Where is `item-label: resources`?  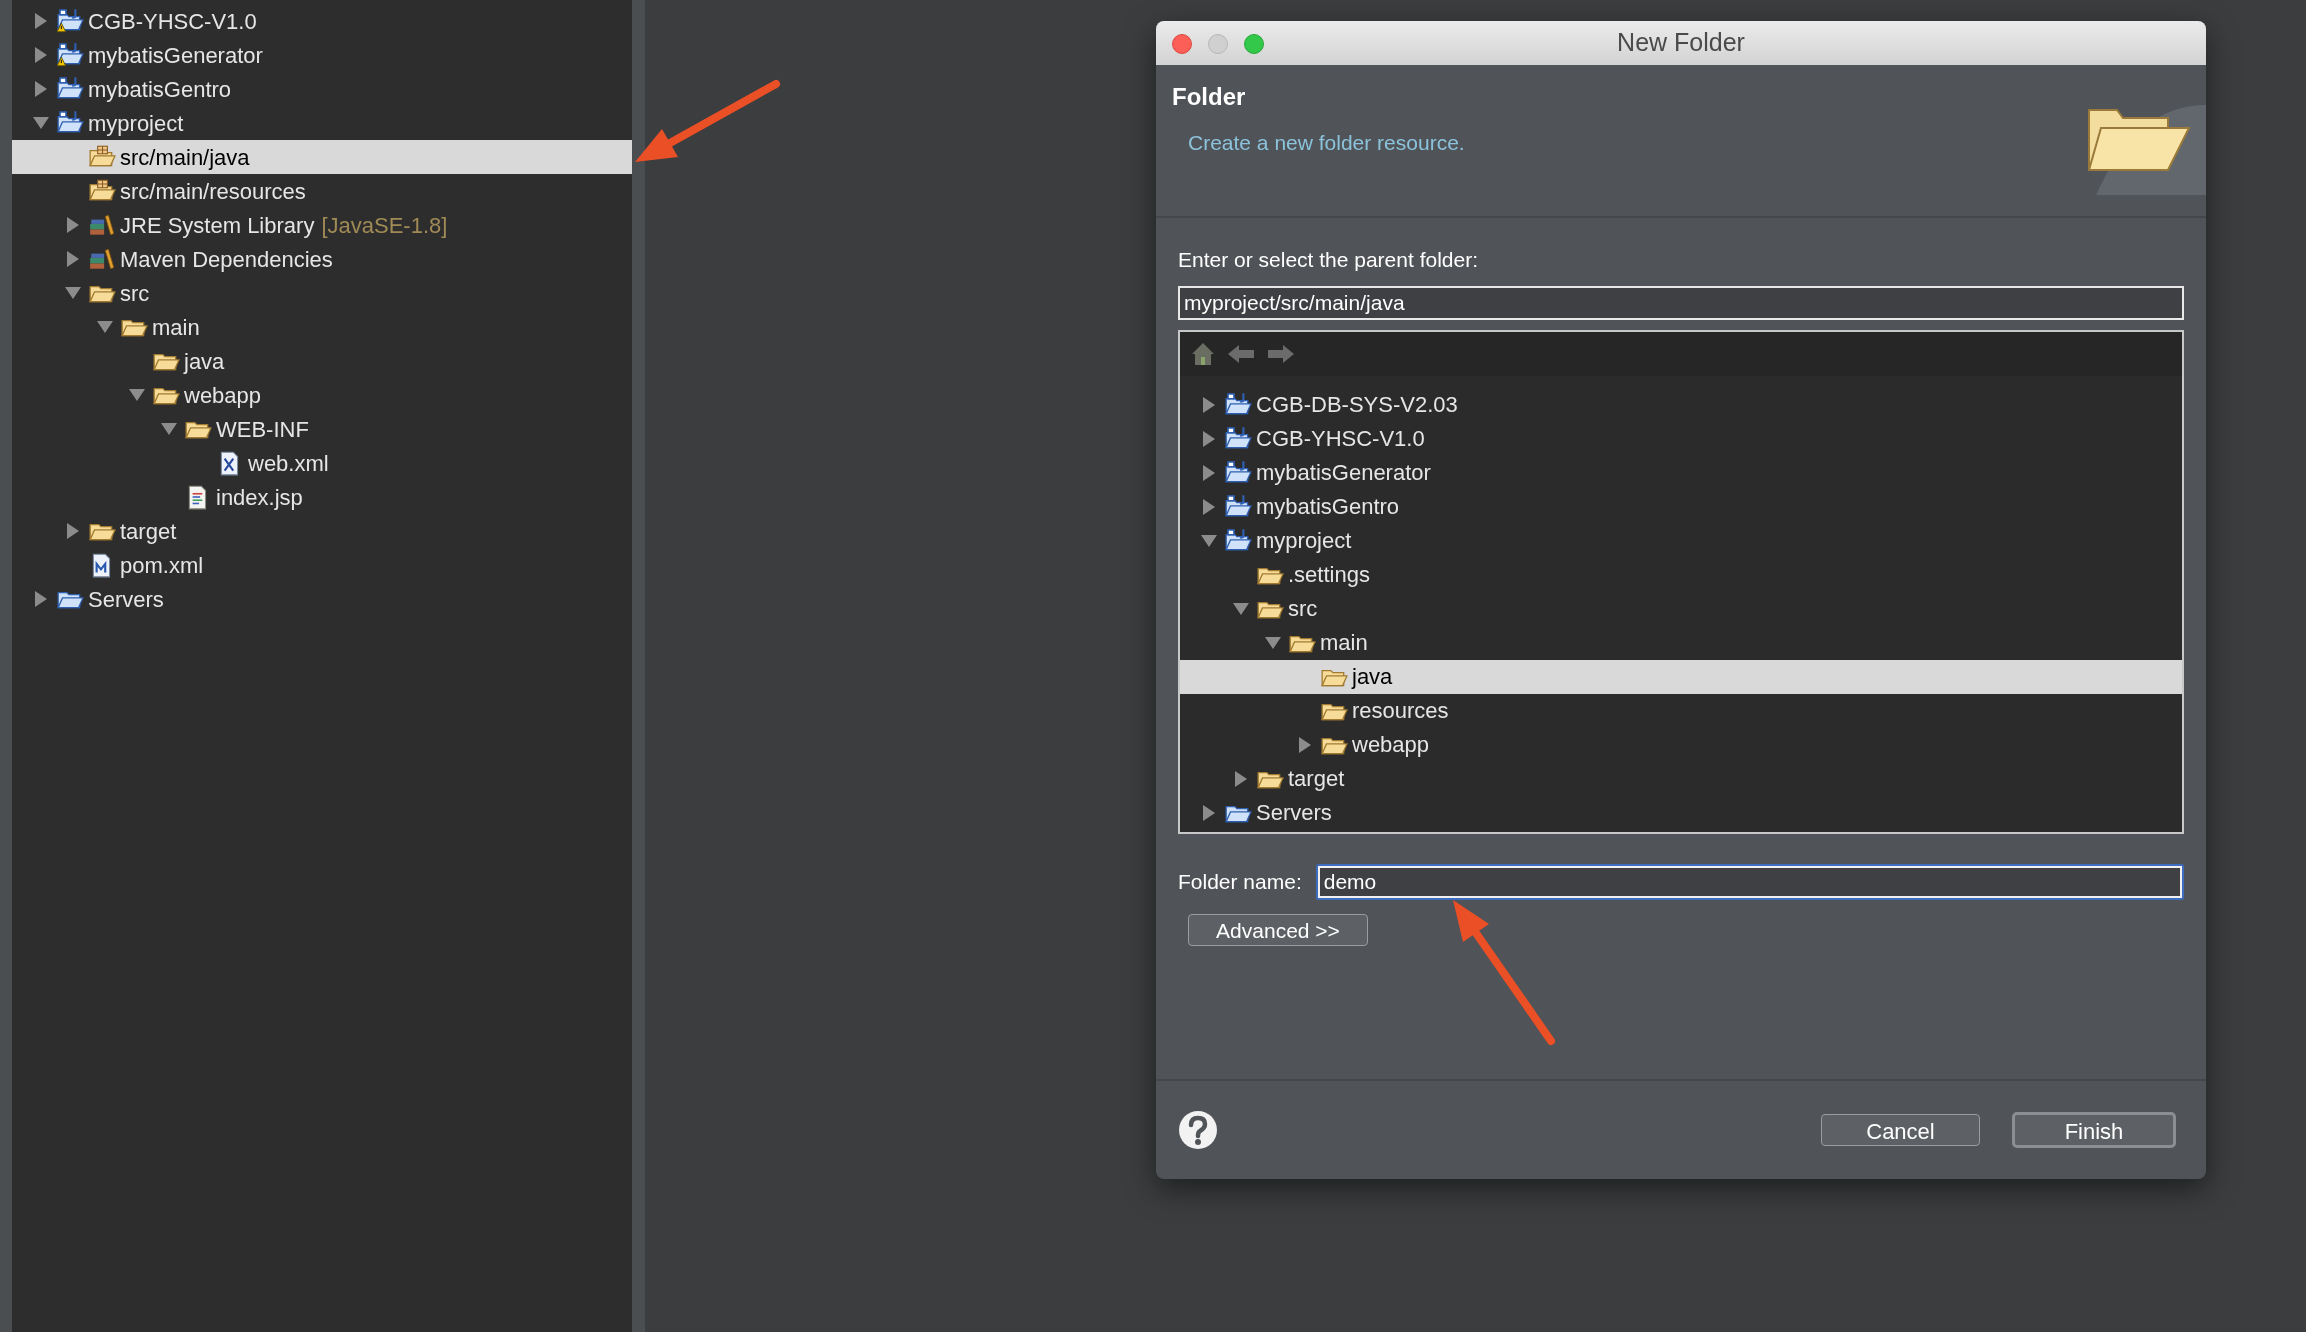 item-label: resources is located at coordinates (1400, 711).